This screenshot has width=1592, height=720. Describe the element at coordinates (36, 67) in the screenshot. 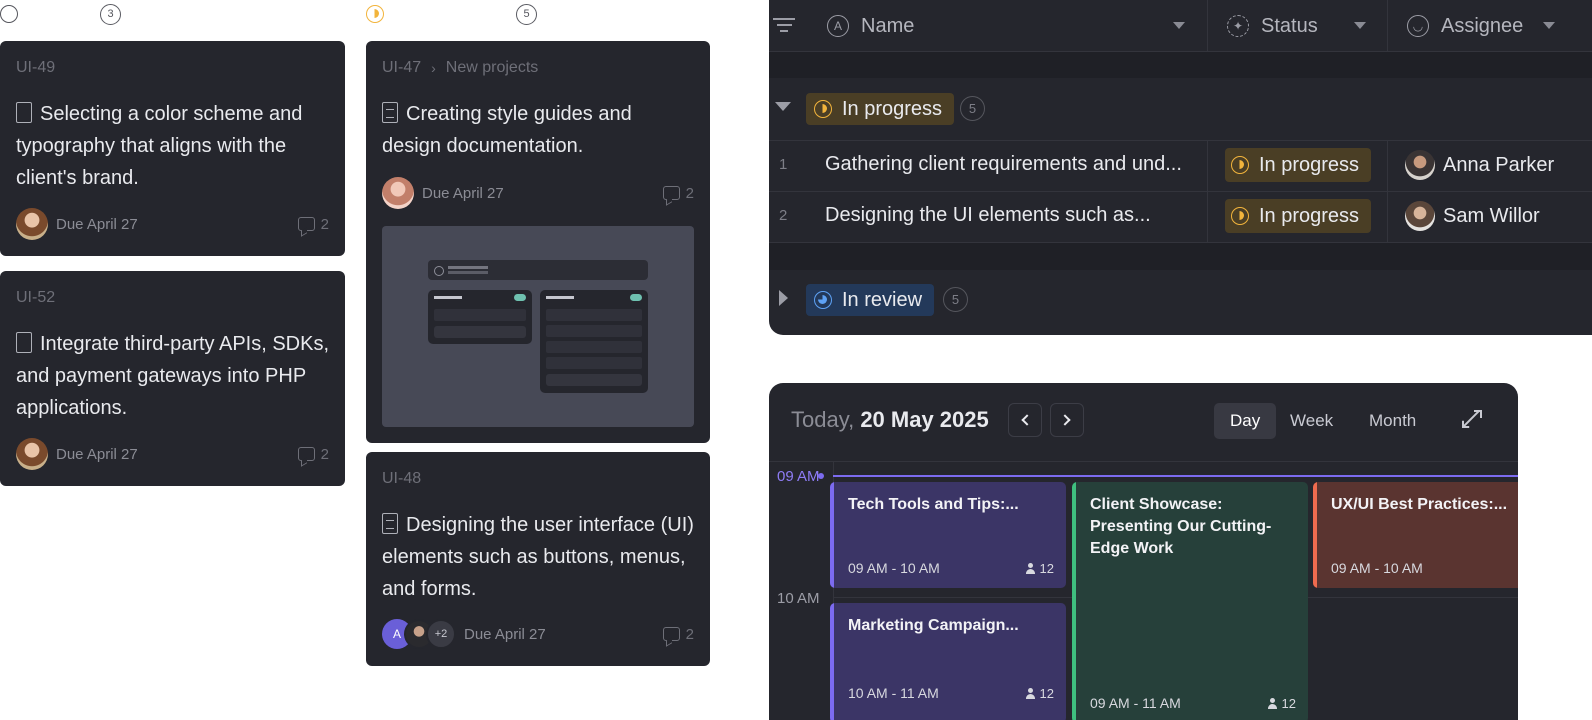

I see `task-id: UI-49` at that location.